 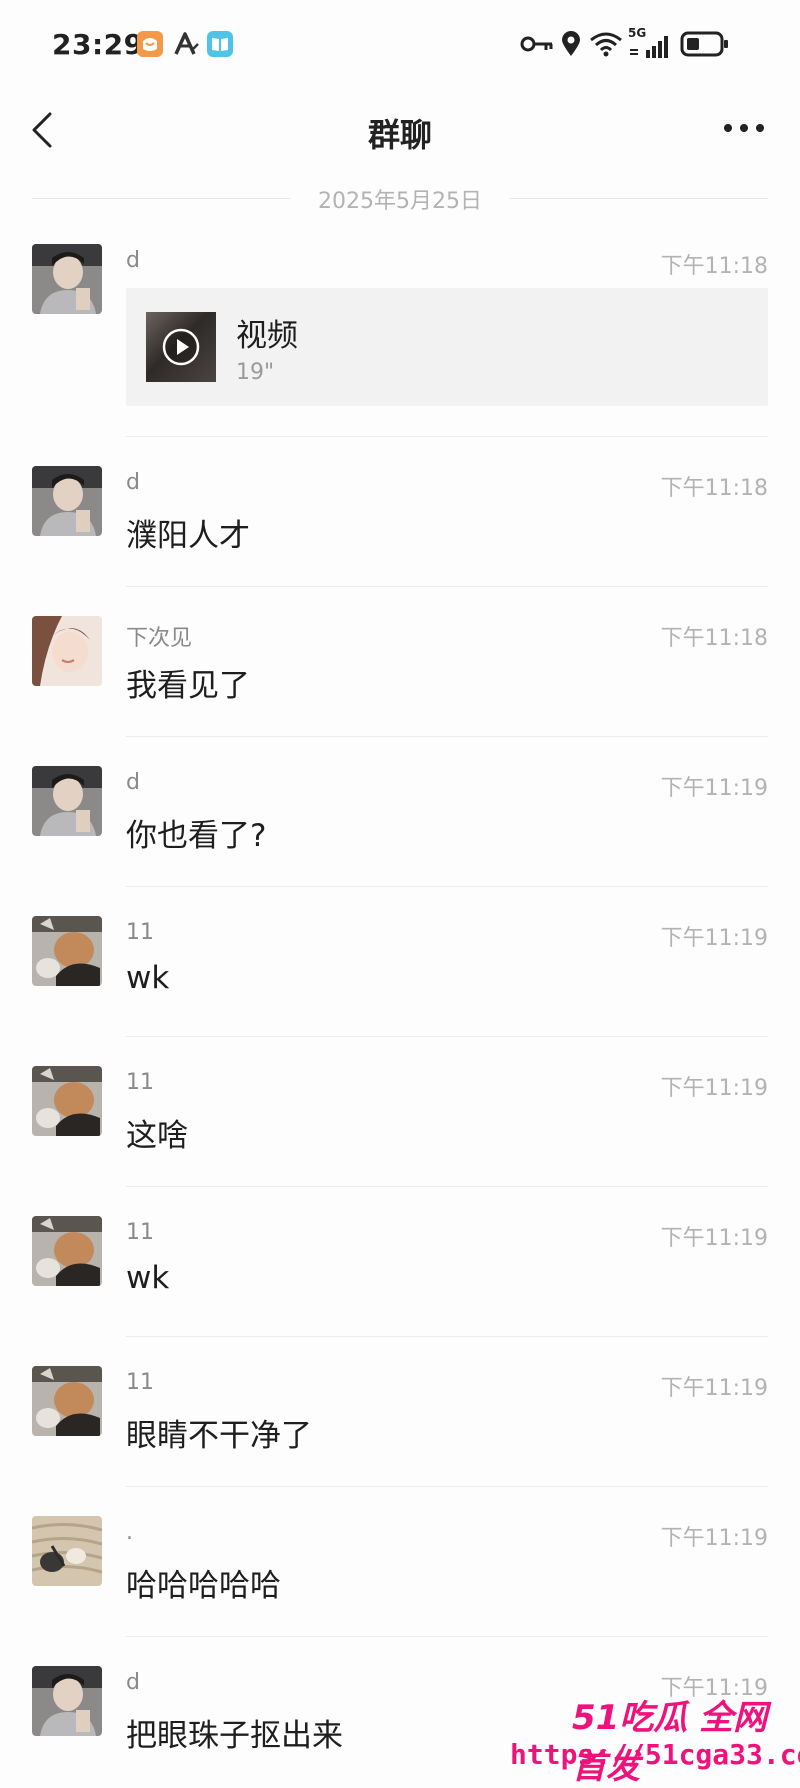 What do you see at coordinates (447, 347) in the screenshot?
I see `video-message-card: 视频 19"` at bounding box center [447, 347].